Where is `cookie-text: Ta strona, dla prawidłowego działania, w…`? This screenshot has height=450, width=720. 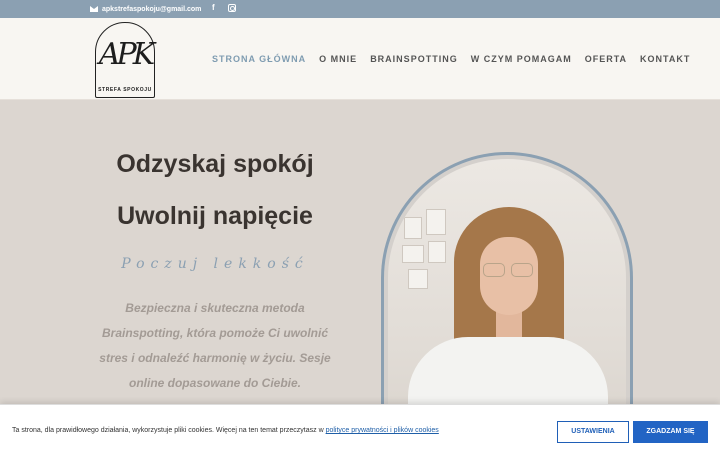 cookie-text: Ta strona, dla prawidłowego działania, w… is located at coordinates (225, 430).